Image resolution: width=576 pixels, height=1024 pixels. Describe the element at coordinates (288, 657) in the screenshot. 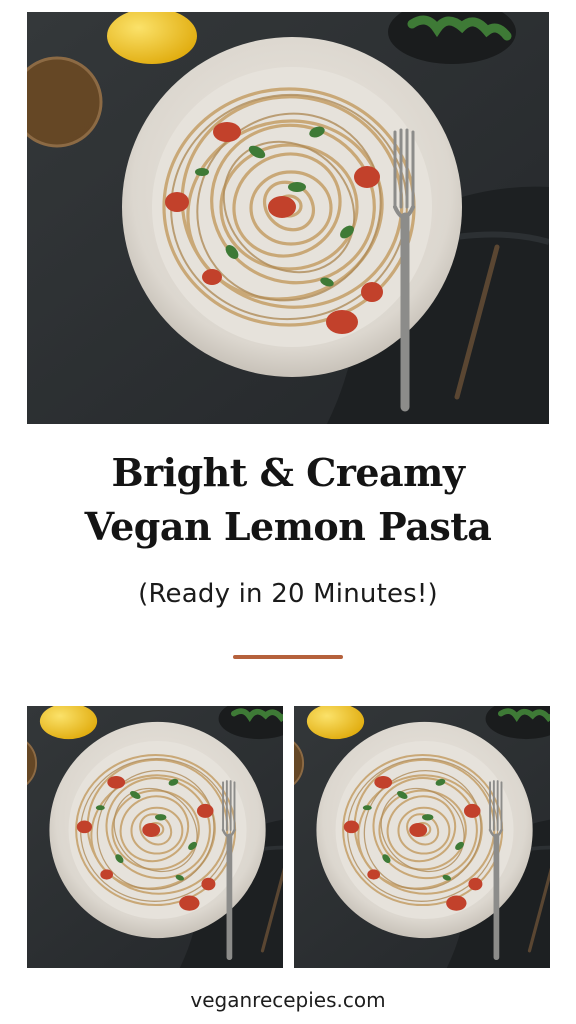

I see `accent-divider` at that location.